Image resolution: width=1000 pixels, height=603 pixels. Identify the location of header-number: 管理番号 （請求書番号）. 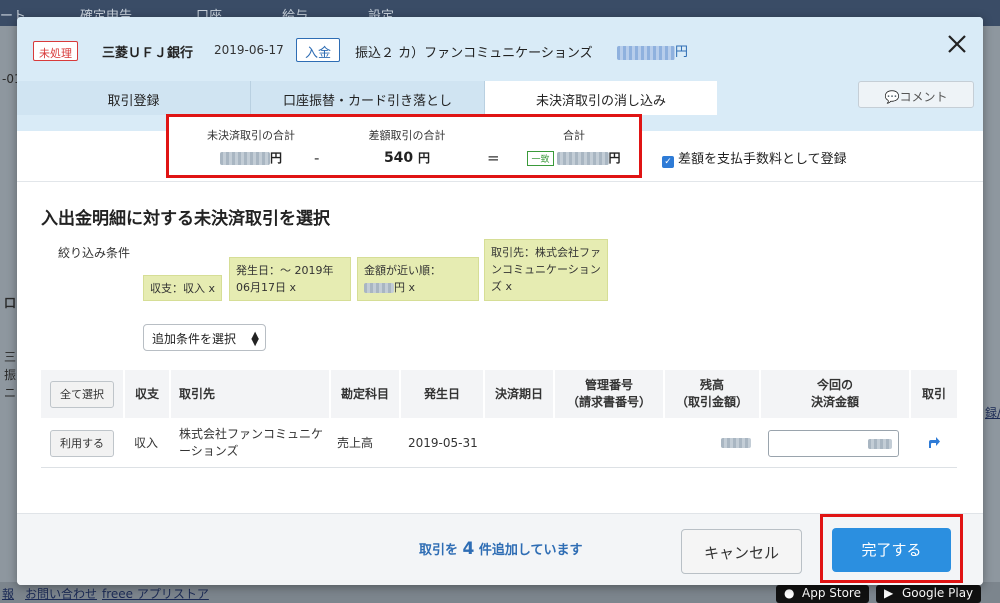
(610, 394).